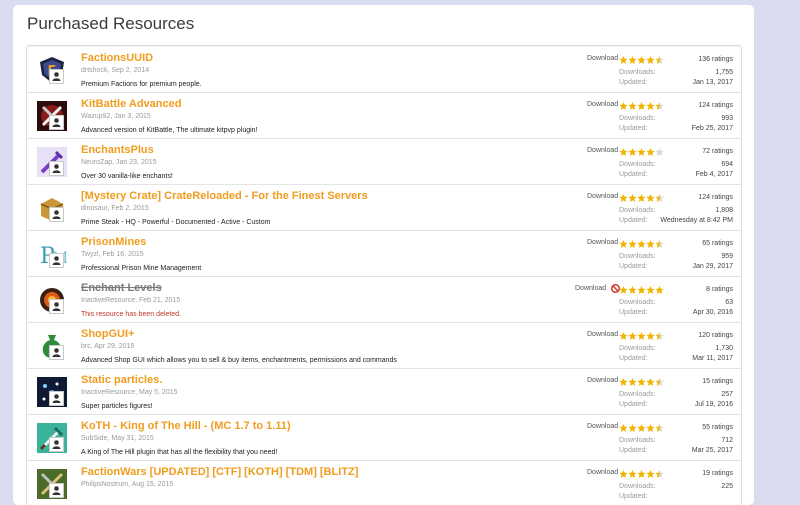  I want to click on resource-meta: brc, Apr 29, 2015, so click(108, 346).